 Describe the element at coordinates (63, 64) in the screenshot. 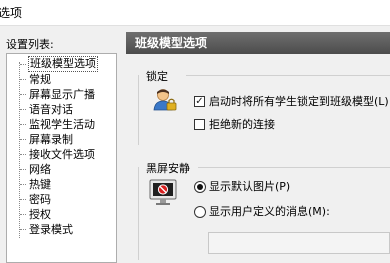

I see `tree-item-label: 班级模型选项` at that location.